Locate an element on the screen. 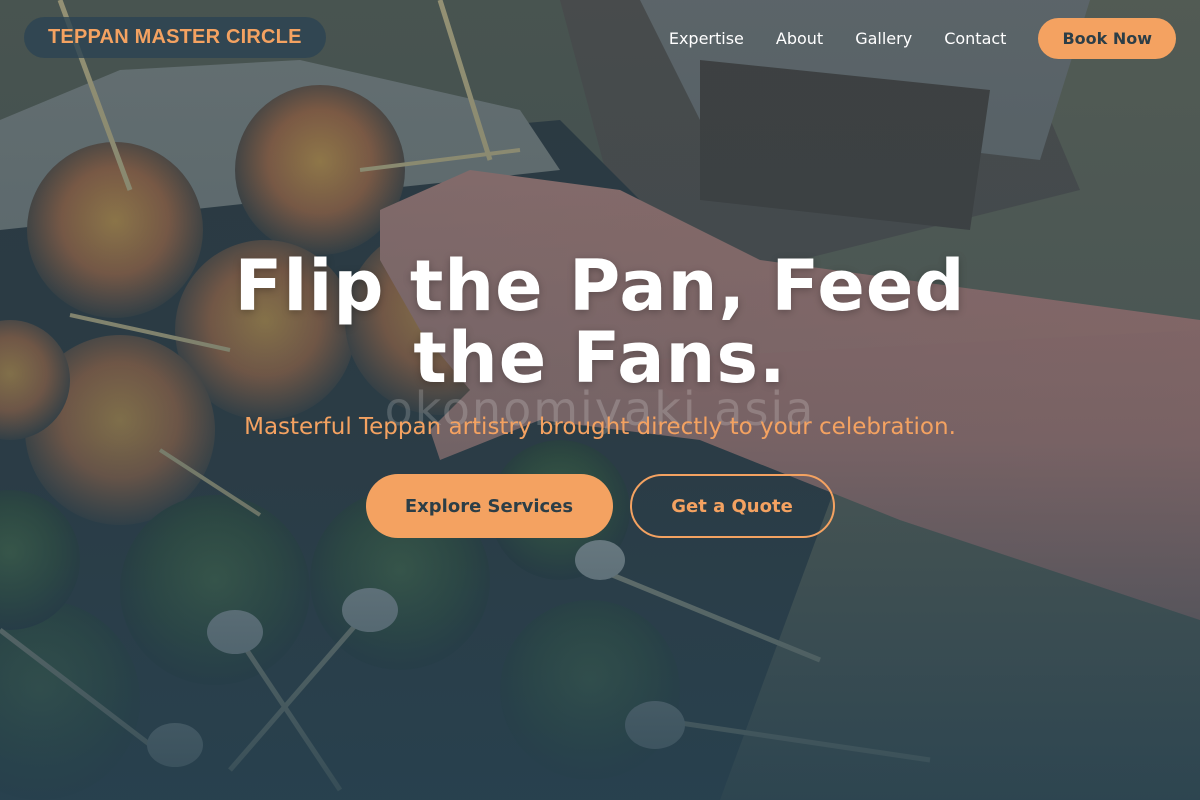  get-quote-button: Get a Quote is located at coordinates (732, 506).